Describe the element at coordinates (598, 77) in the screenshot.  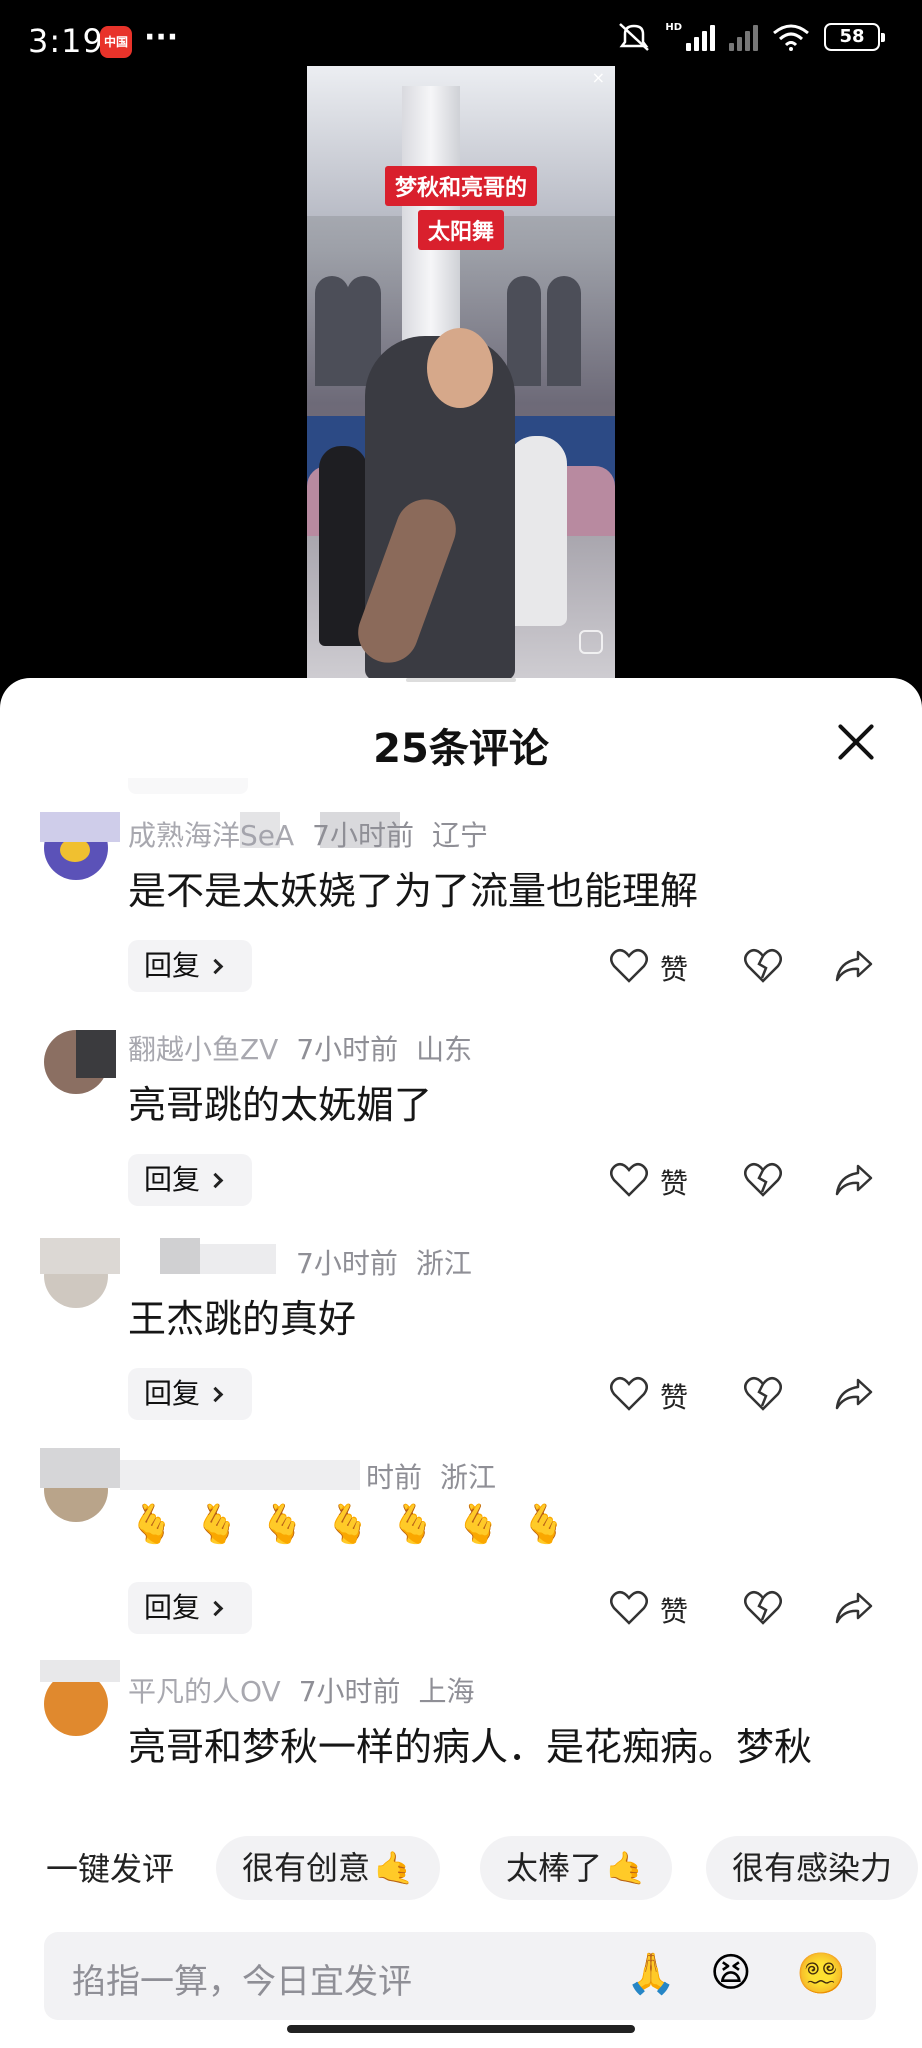
I see `video-close-icon: ×` at that location.